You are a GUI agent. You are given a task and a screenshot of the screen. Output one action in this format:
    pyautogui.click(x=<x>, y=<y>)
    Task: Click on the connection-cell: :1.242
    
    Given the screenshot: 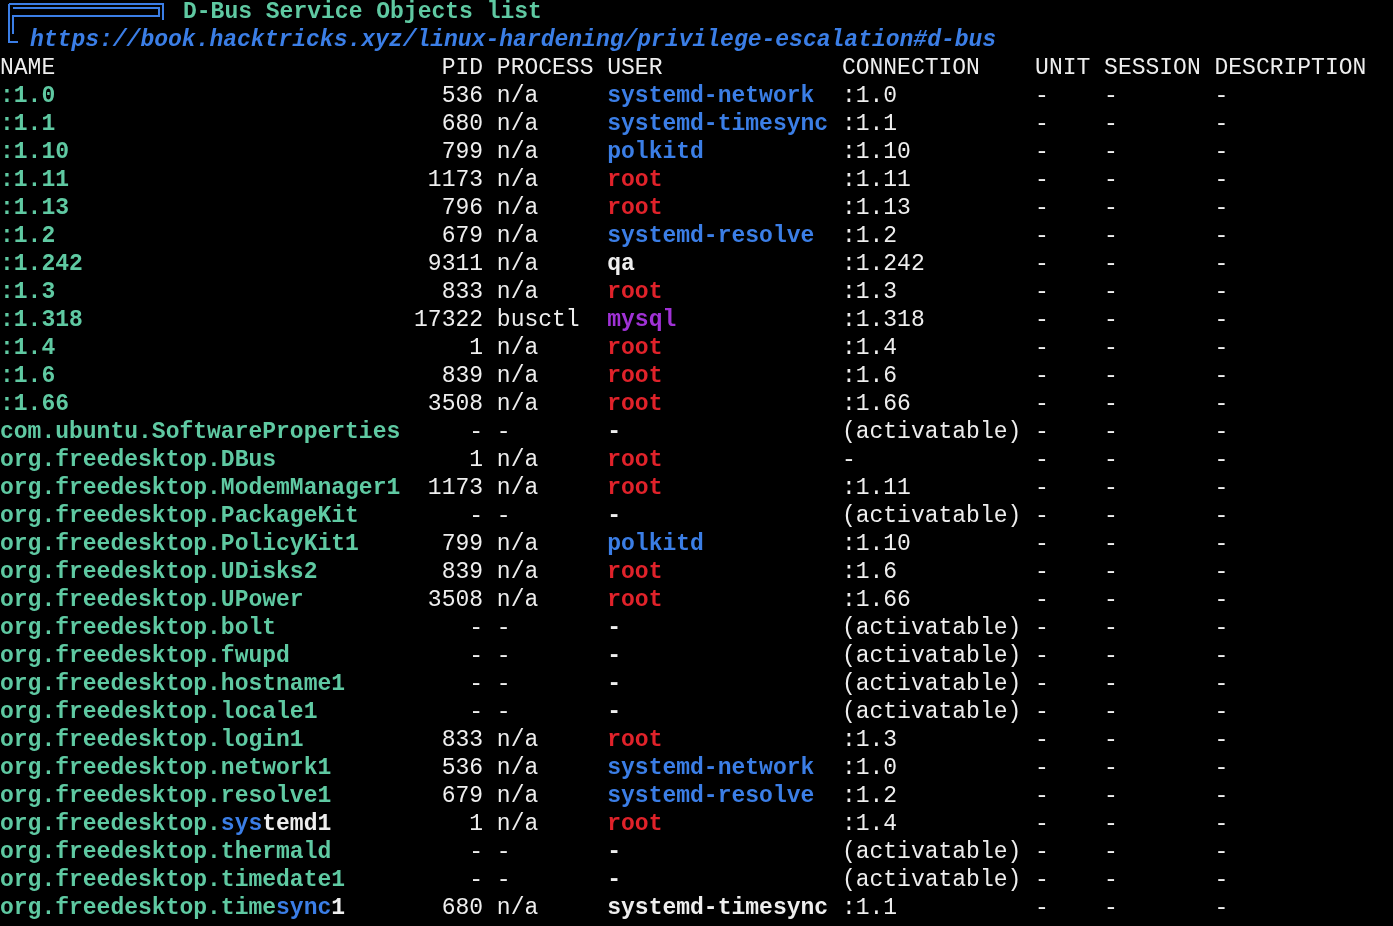 What is the action you would take?
    pyautogui.click(x=883, y=264)
    